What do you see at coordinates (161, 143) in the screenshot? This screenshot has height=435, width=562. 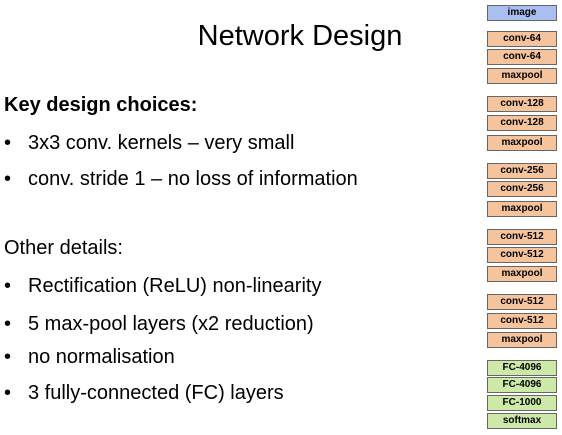 I see `bullet-text: 3x3 conv. kernels – very small` at bounding box center [161, 143].